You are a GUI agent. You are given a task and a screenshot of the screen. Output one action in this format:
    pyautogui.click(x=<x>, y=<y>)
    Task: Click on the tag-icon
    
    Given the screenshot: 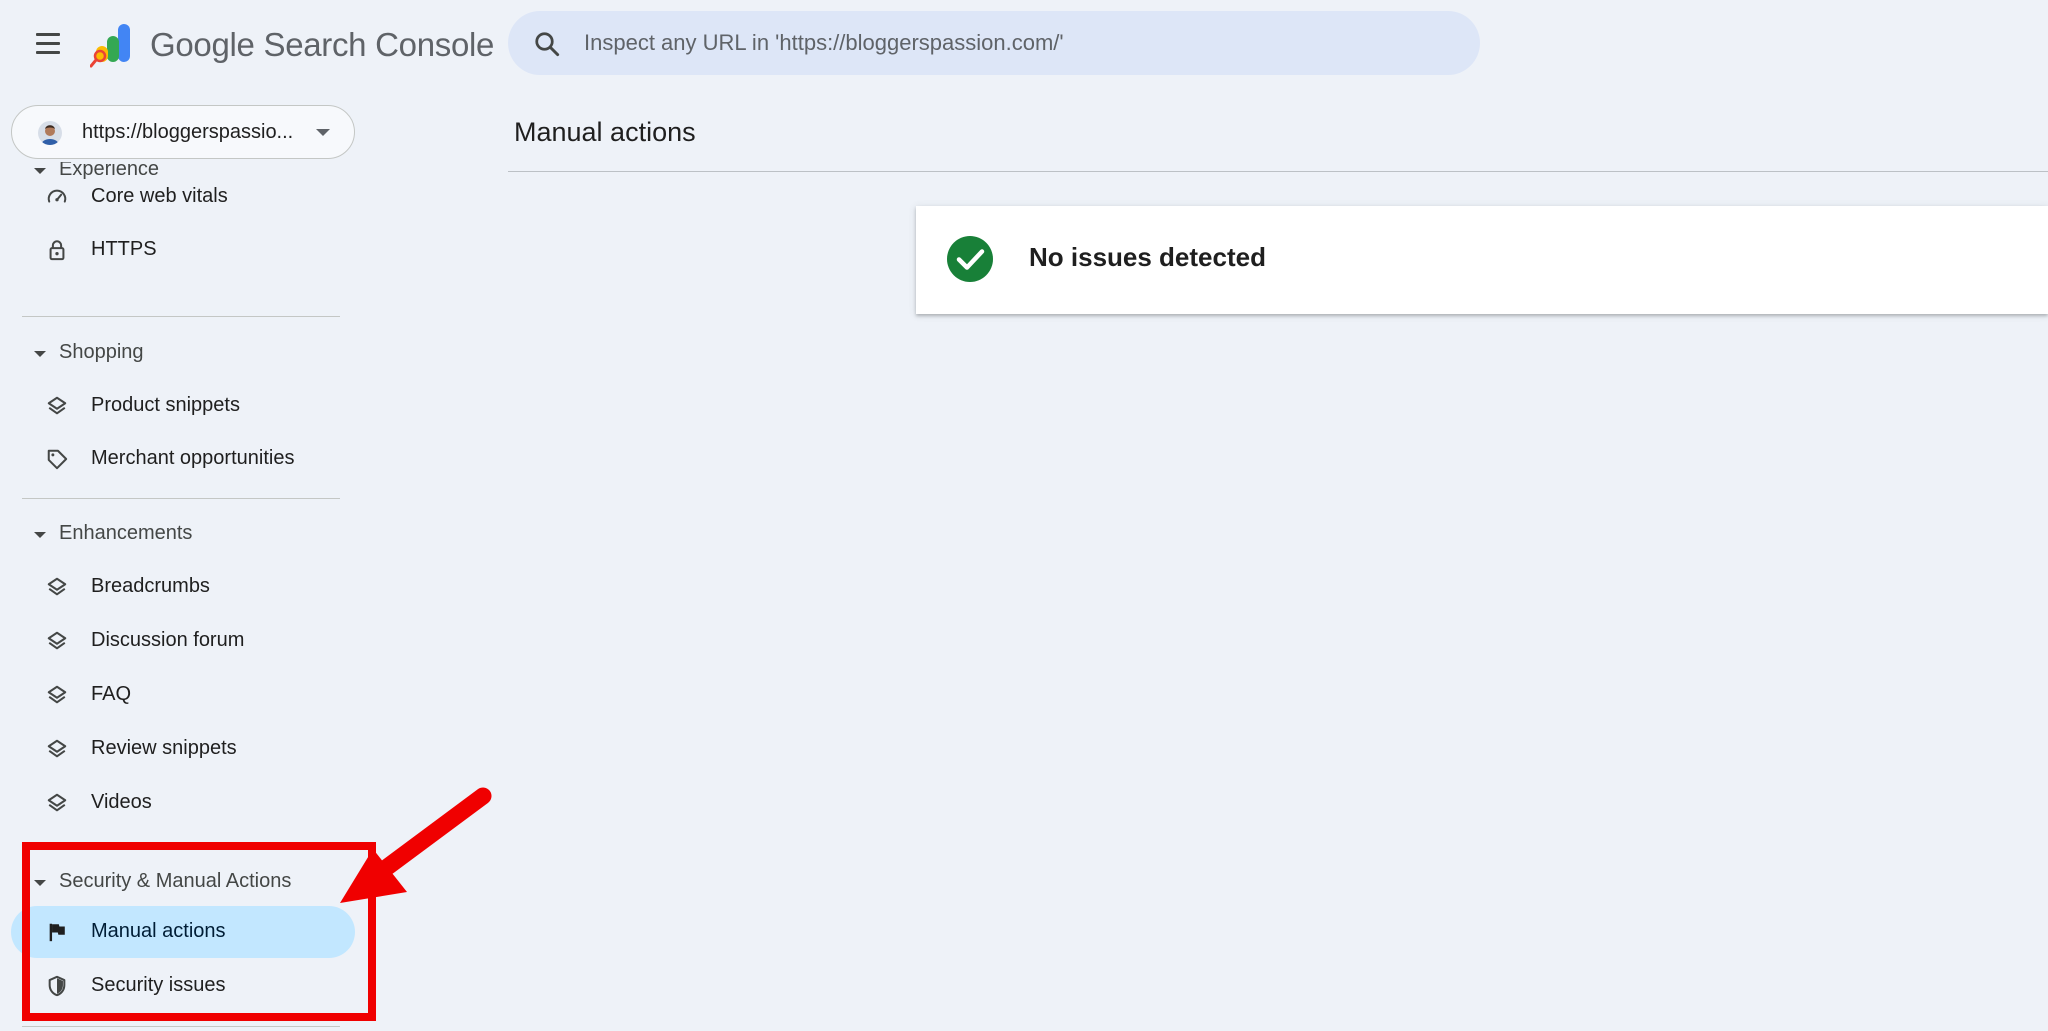 What is the action you would take?
    pyautogui.click(x=57, y=459)
    